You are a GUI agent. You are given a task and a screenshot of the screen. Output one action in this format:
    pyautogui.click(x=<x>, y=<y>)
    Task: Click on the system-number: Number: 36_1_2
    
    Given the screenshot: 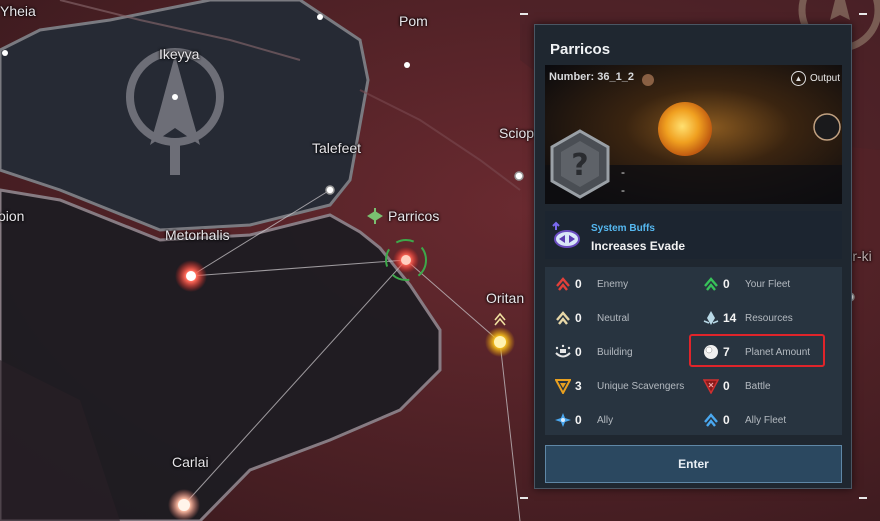 What is the action you would take?
    pyautogui.click(x=591, y=77)
    